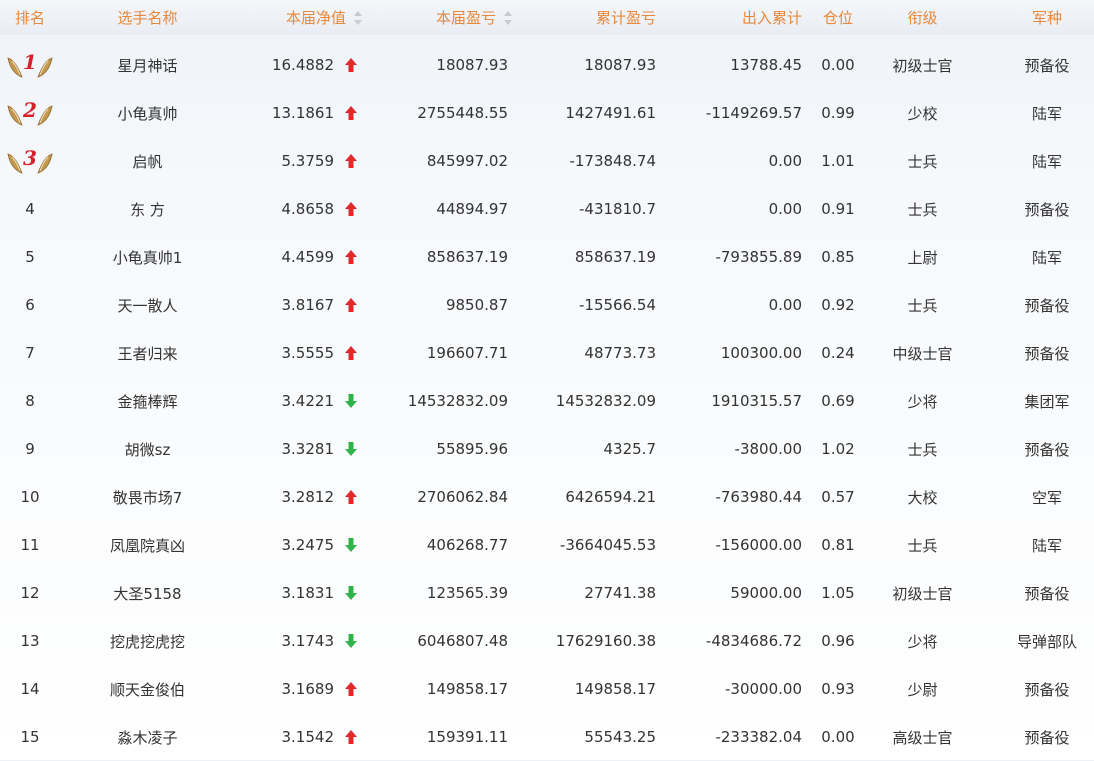 This screenshot has width=1094, height=761. I want to click on military-title: 初级士官, so click(922, 65).